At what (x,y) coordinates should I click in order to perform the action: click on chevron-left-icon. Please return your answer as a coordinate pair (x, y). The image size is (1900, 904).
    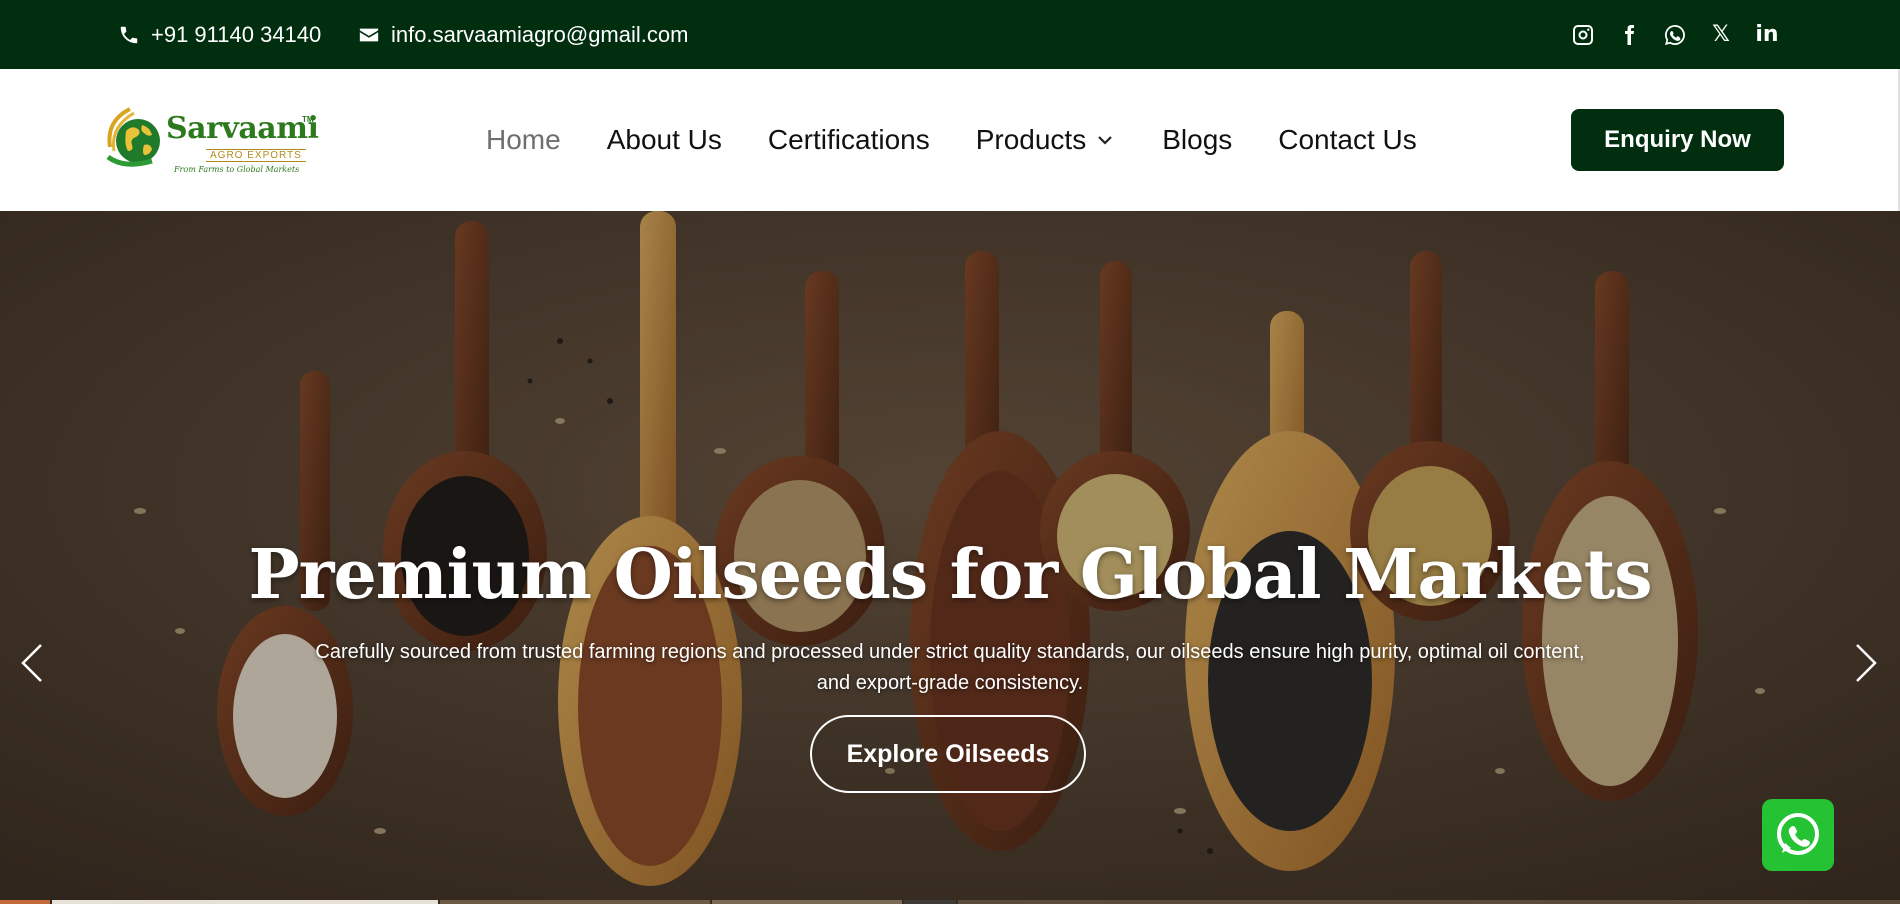
    Looking at the image, I should click on (31, 663).